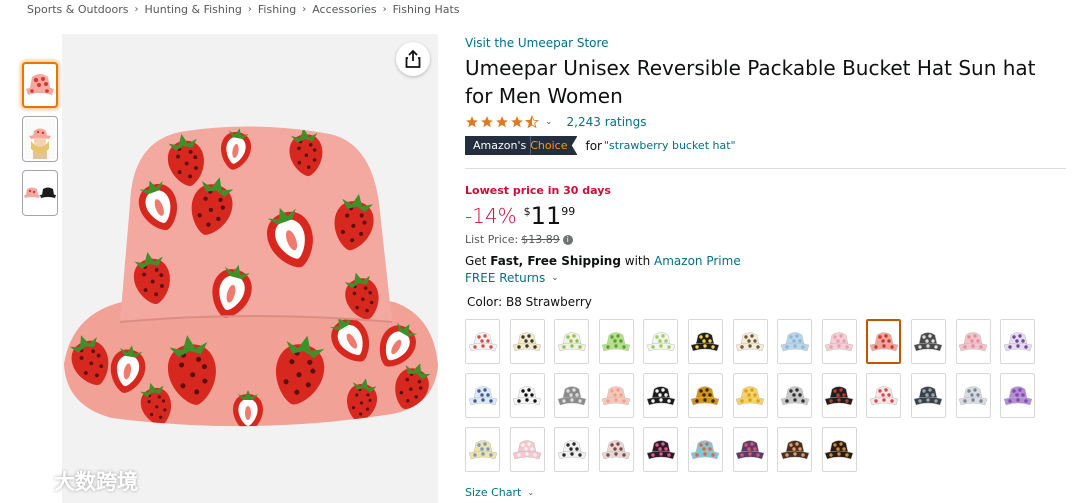 Image resolution: width=1080 pixels, height=503 pixels. Describe the element at coordinates (549, 122) in the screenshot. I see `rating-chevron-down-icon: ⌄` at that location.